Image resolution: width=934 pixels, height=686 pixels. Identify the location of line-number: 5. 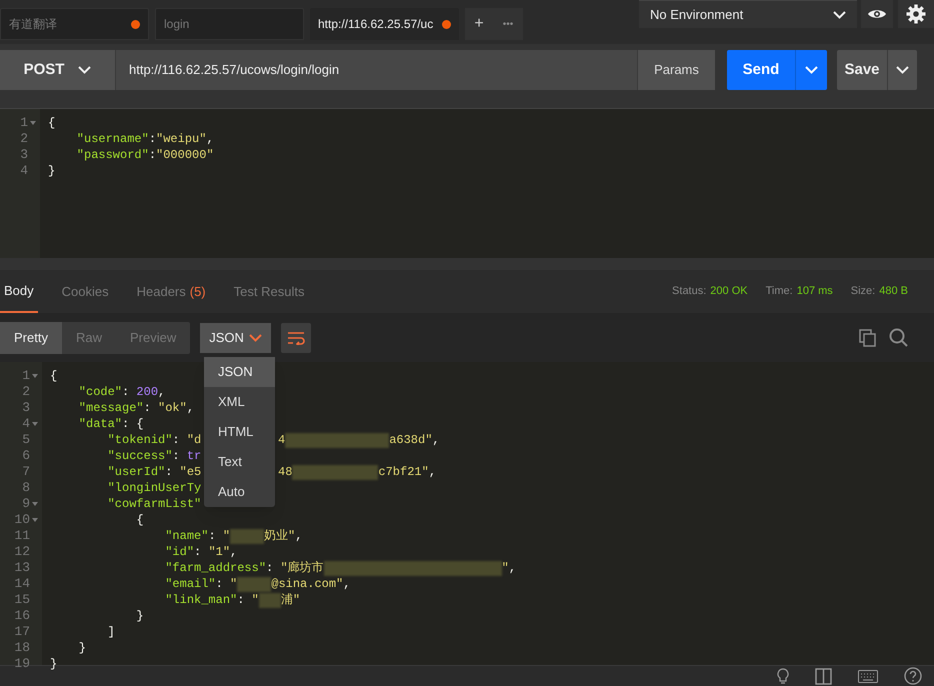
(26, 440).